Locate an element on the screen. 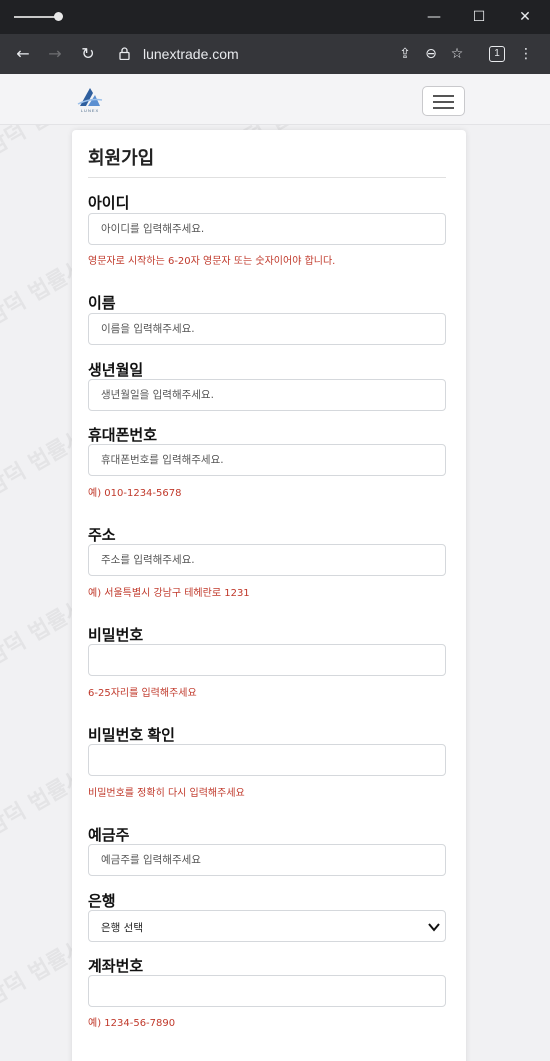 The image size is (550, 1061). site-logo: LUNEX is located at coordinates (90, 100).